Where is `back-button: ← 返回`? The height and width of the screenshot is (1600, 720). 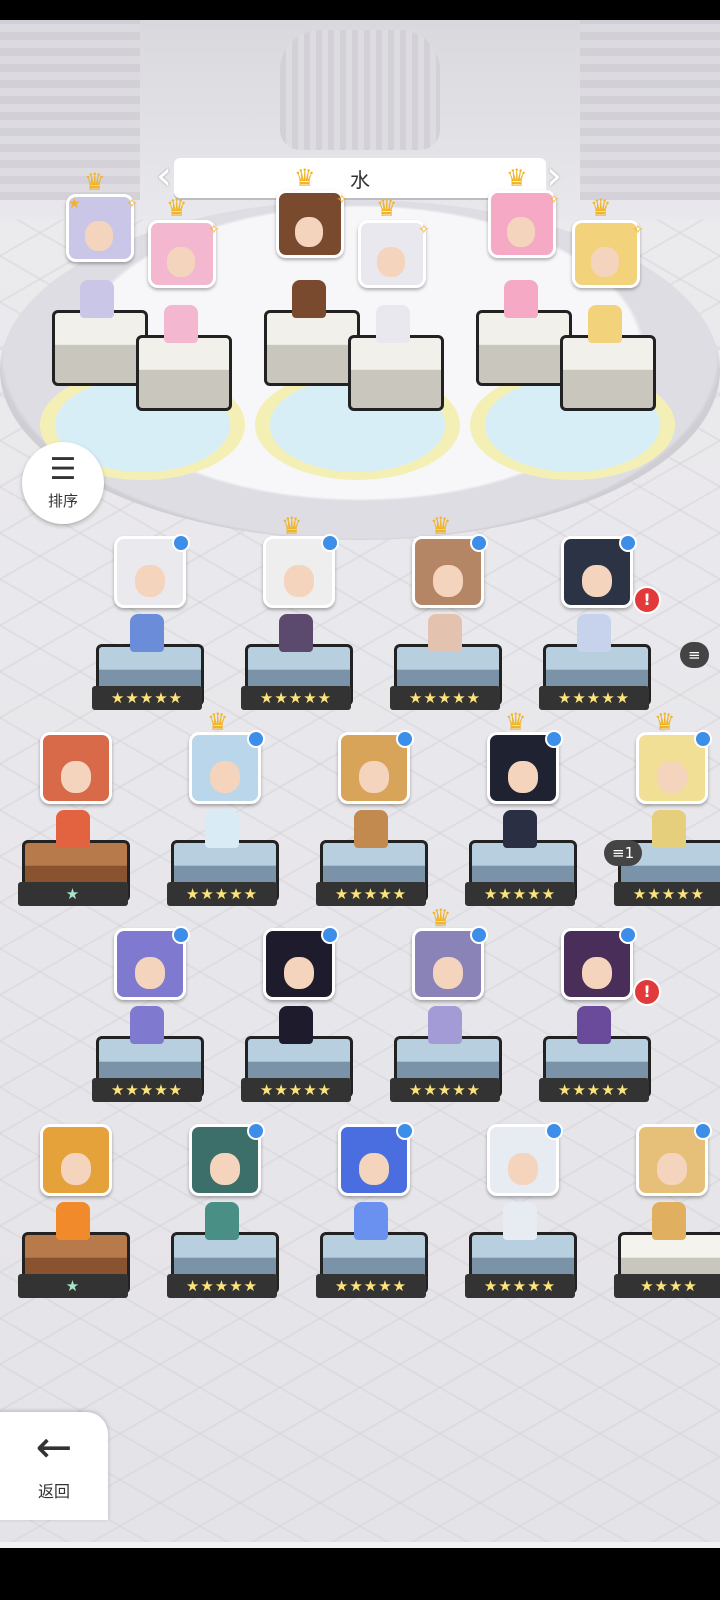 back-button: ← 返回 is located at coordinates (54, 1466).